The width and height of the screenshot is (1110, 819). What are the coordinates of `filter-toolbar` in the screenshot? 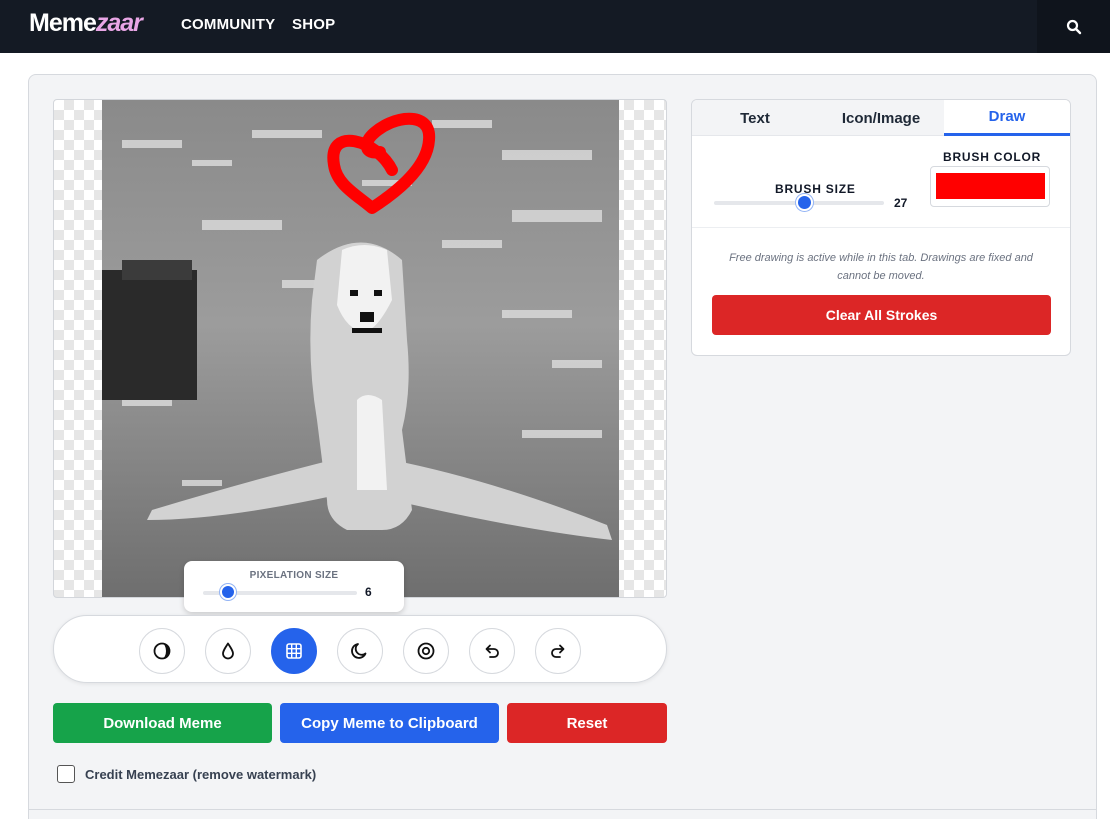 It's located at (360, 649).